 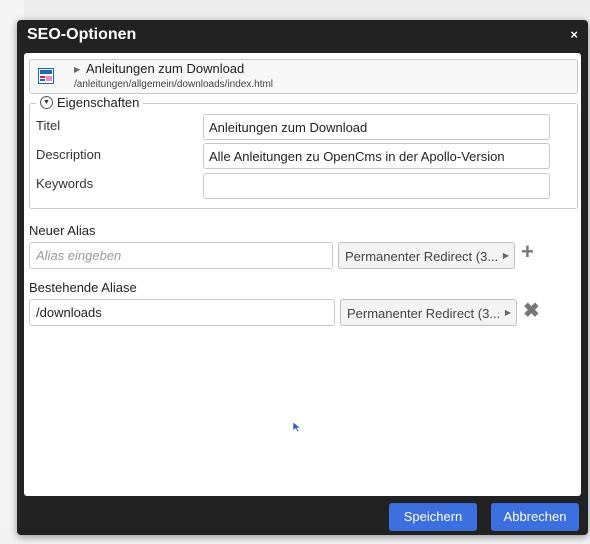 What do you see at coordinates (165, 68) in the screenshot?
I see `resource-title: Anleitungen zum Download` at bounding box center [165, 68].